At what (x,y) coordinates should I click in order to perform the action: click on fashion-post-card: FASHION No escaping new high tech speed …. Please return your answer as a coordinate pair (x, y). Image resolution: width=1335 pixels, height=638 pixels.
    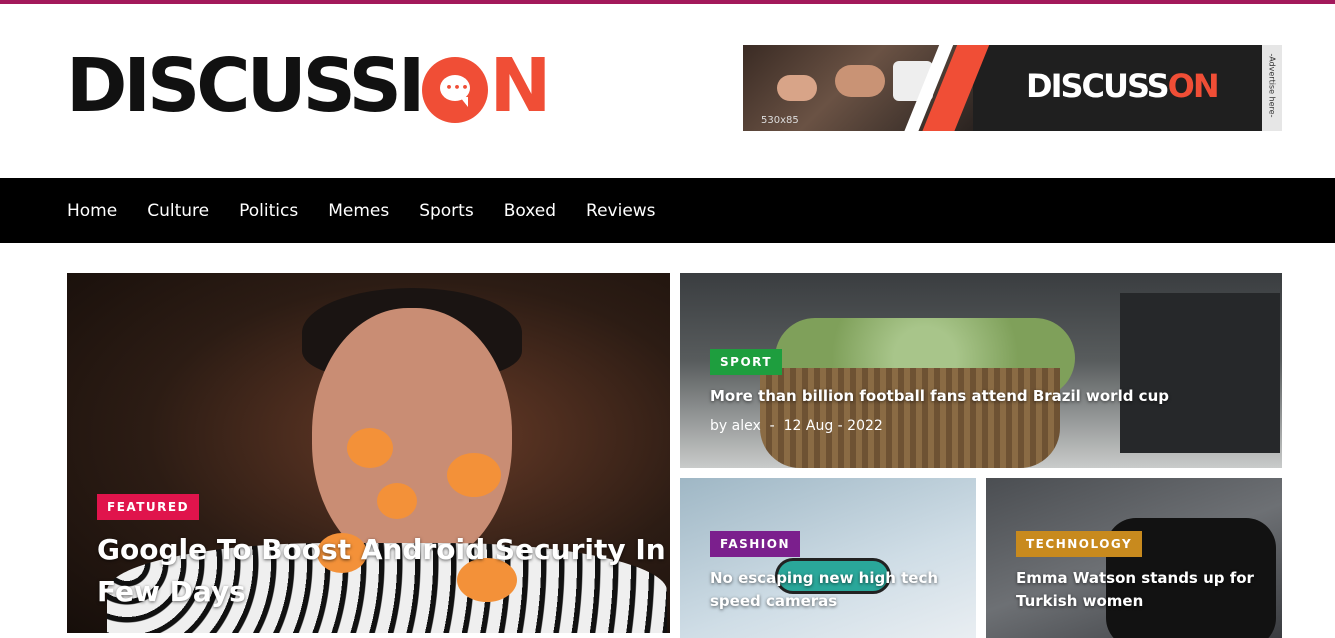
    Looking at the image, I should click on (828, 558).